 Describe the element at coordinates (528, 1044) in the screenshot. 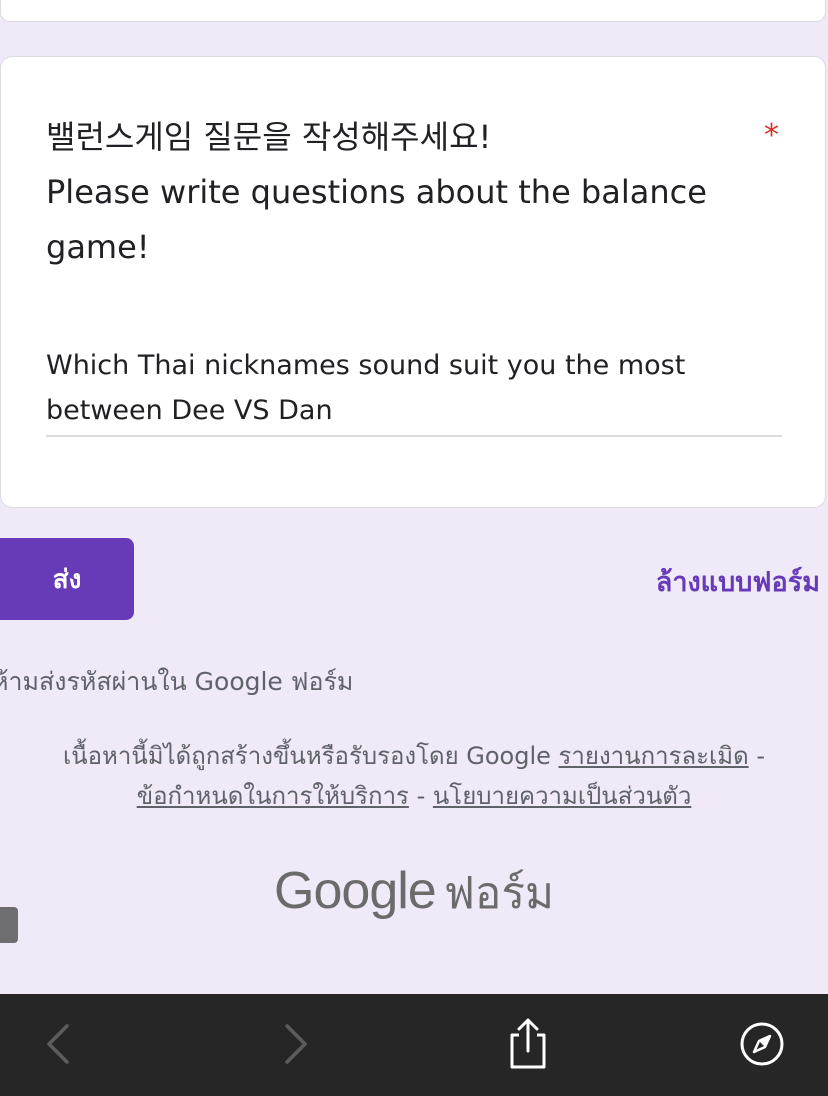

I see `share-icon` at that location.